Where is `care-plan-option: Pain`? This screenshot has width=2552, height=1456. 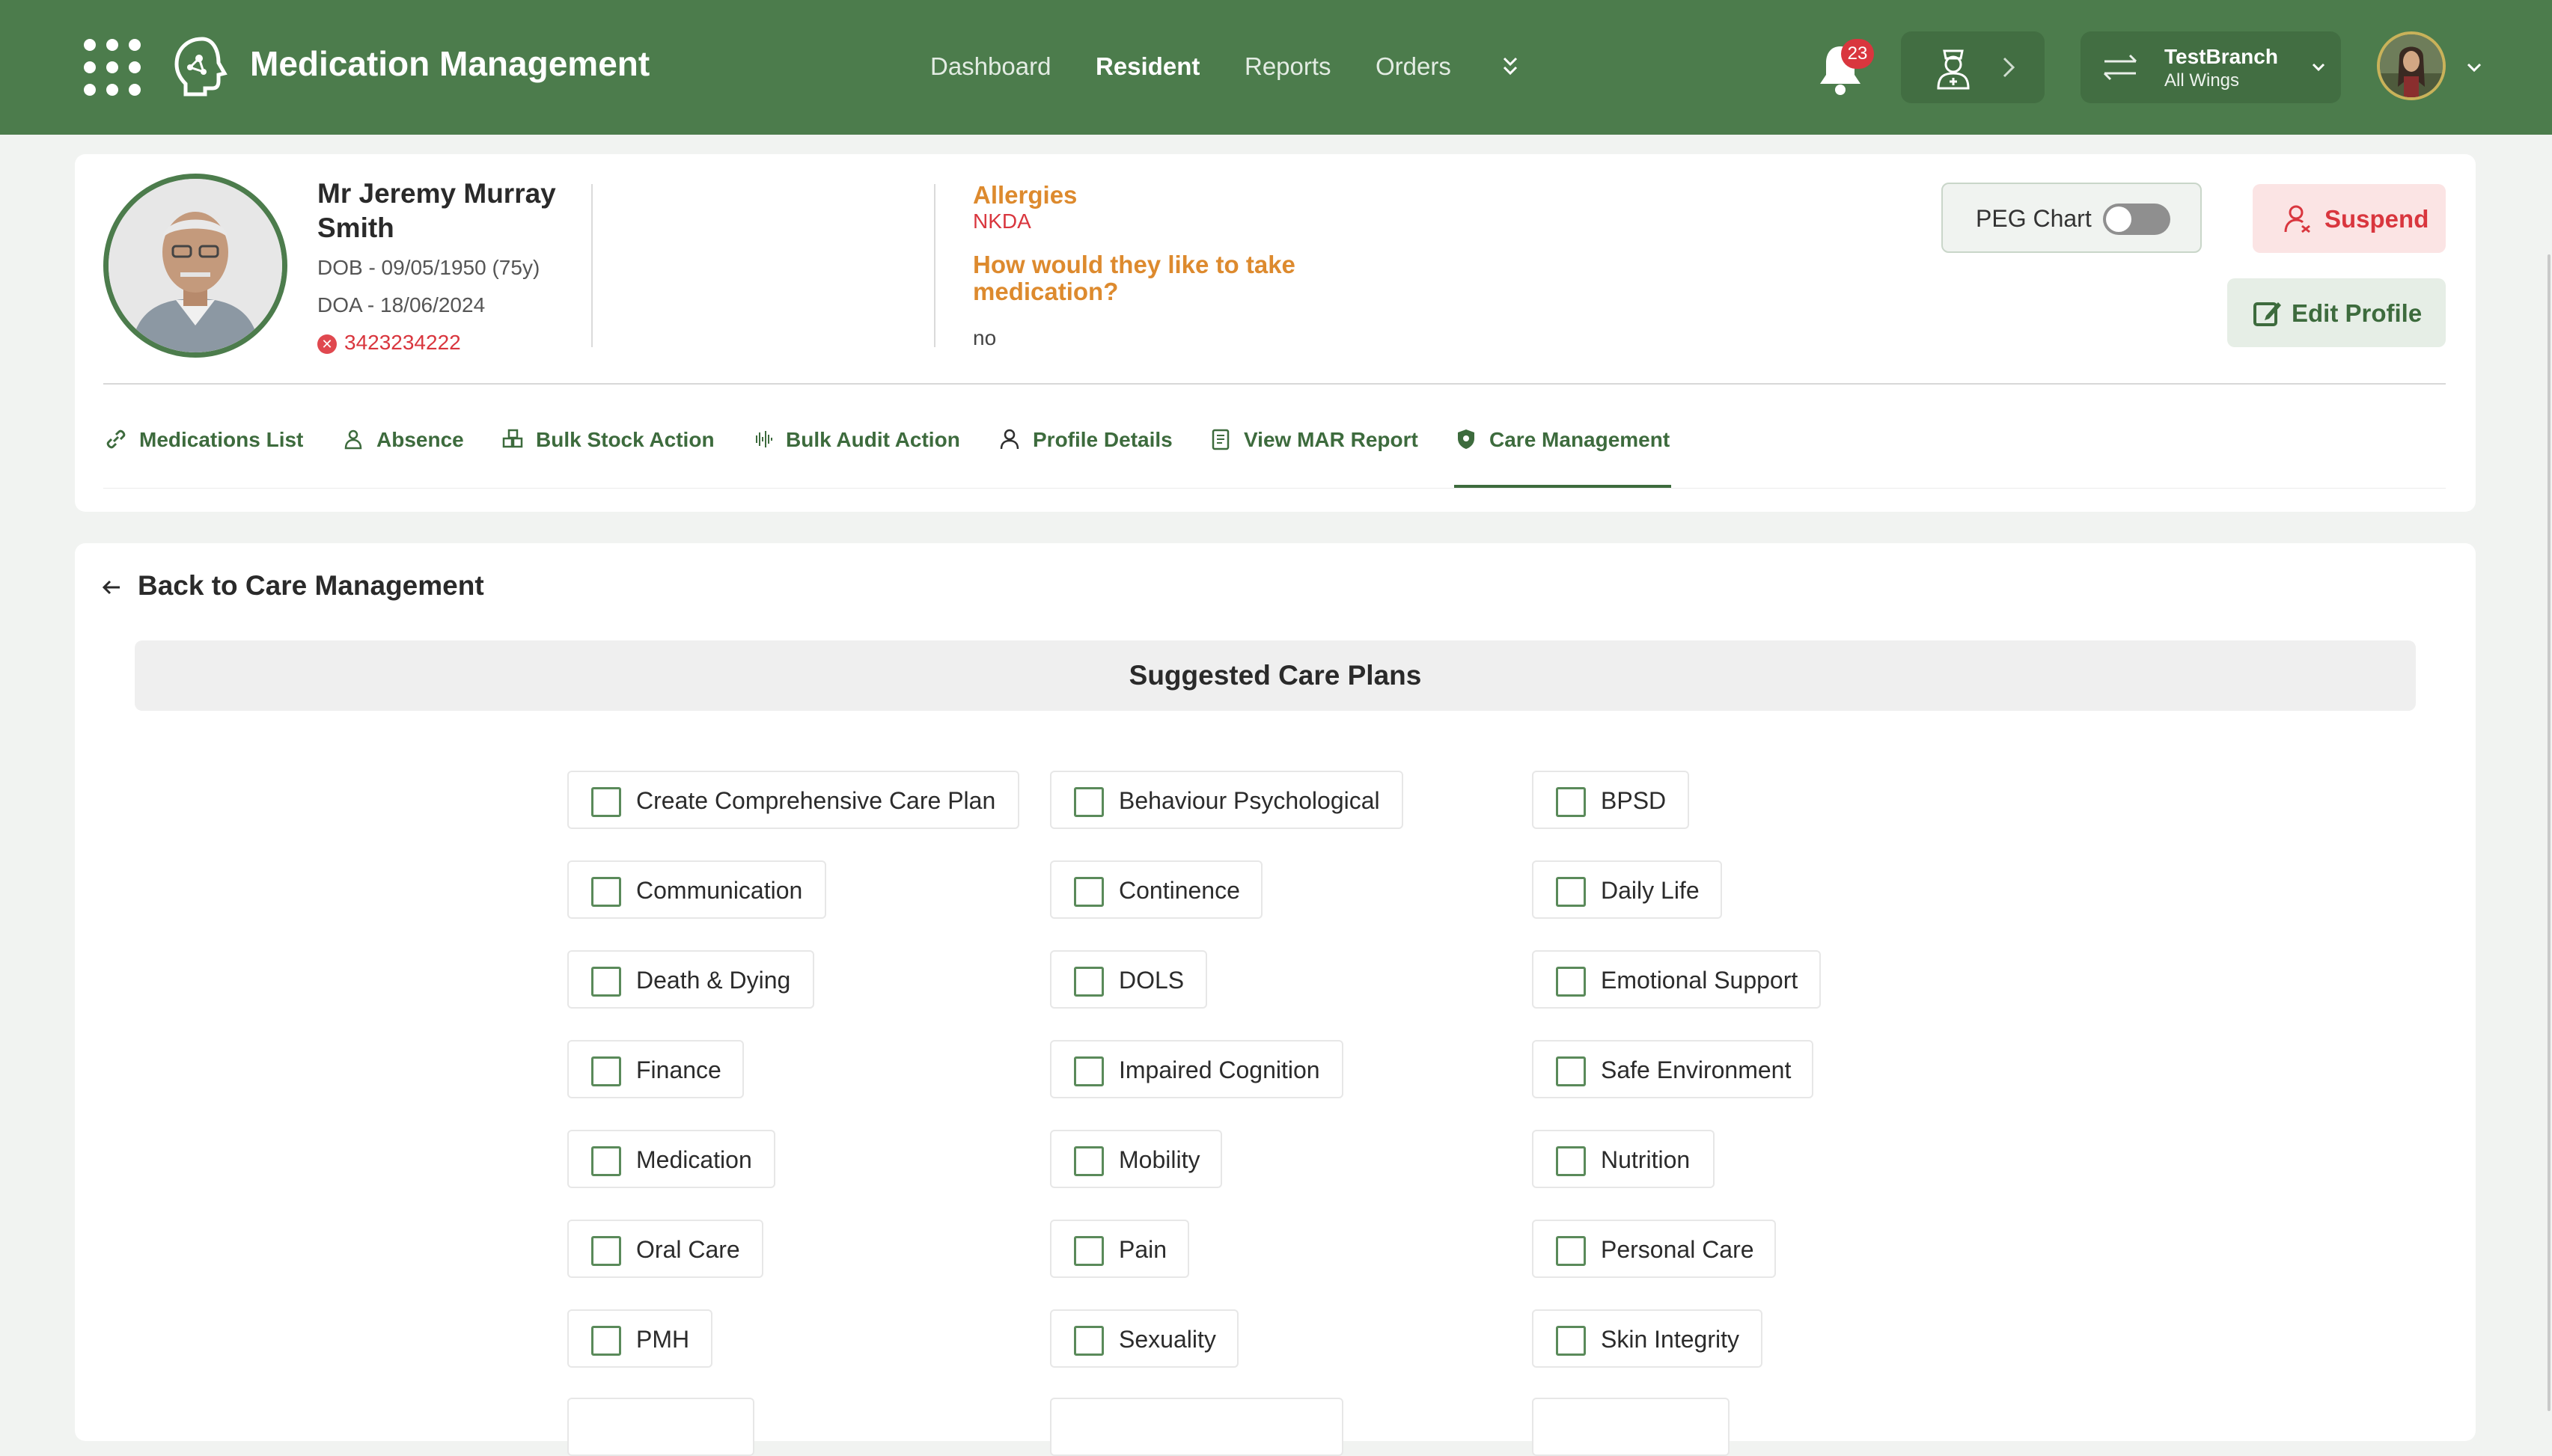 care-plan-option: Pain is located at coordinates (1120, 1249).